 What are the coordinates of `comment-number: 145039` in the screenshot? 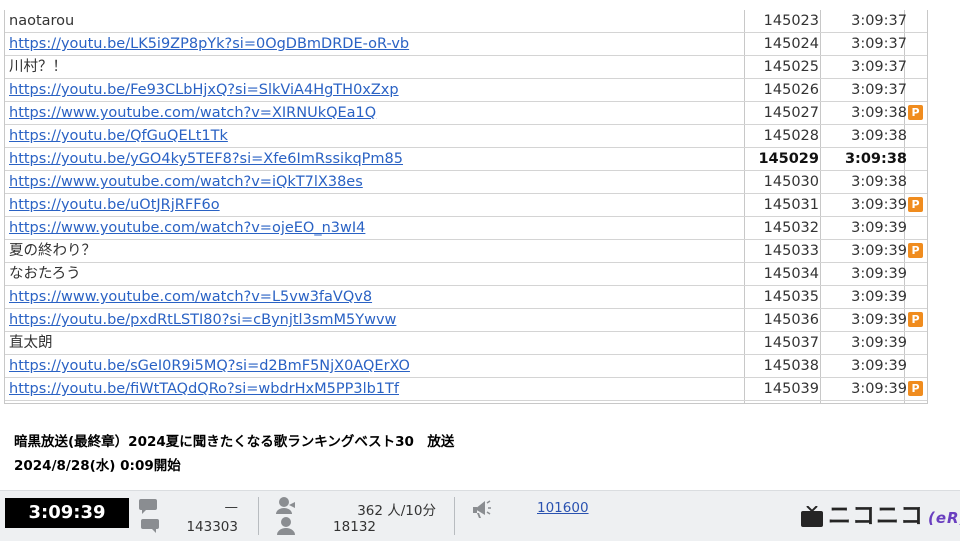 It's located at (791, 389).